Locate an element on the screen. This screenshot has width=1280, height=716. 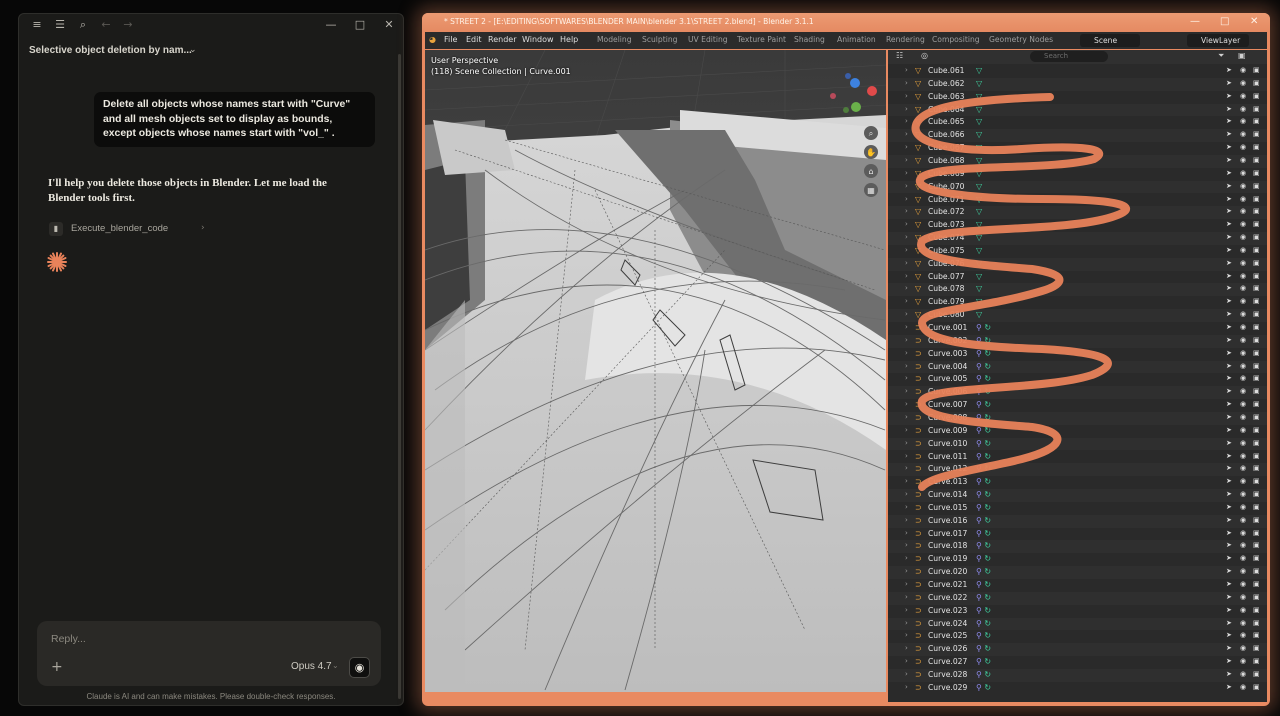
display-mode-icon: ◎ is located at coordinates (924, 55).